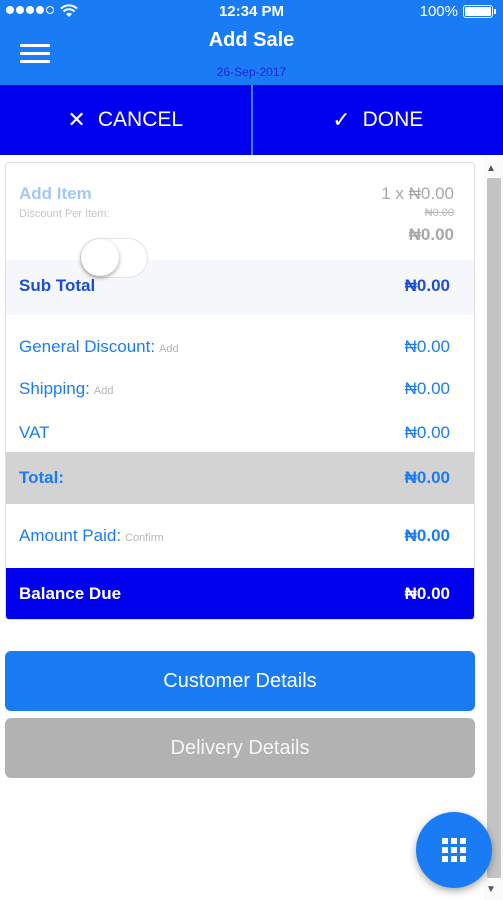  Describe the element at coordinates (494, 528) in the screenshot. I see `scrollbar-thumb` at that location.